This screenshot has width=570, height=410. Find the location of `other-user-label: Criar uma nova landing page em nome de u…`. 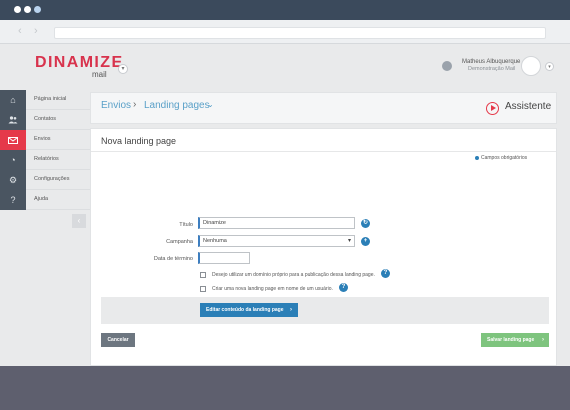

other-user-label: Criar uma nova landing page em nome de u… is located at coordinates (272, 289).